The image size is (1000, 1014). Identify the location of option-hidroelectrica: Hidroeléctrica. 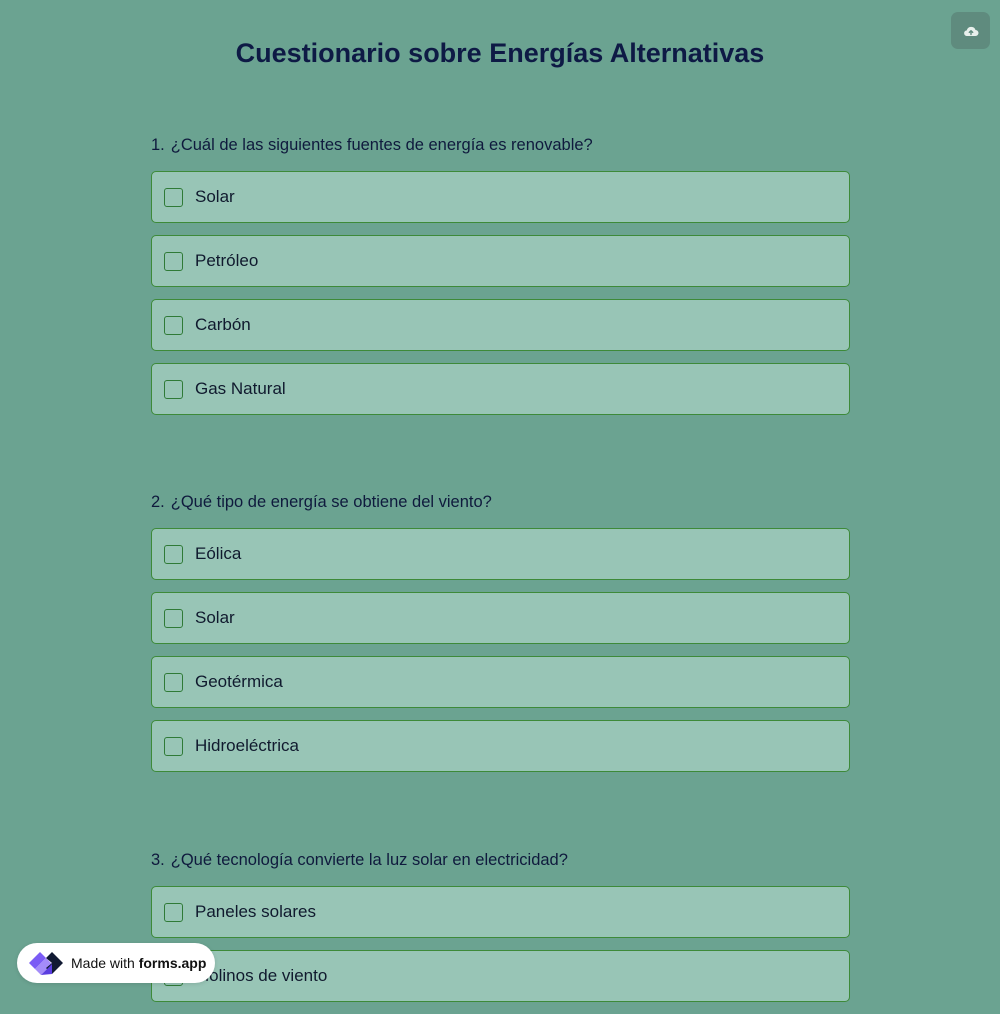
(500, 746).